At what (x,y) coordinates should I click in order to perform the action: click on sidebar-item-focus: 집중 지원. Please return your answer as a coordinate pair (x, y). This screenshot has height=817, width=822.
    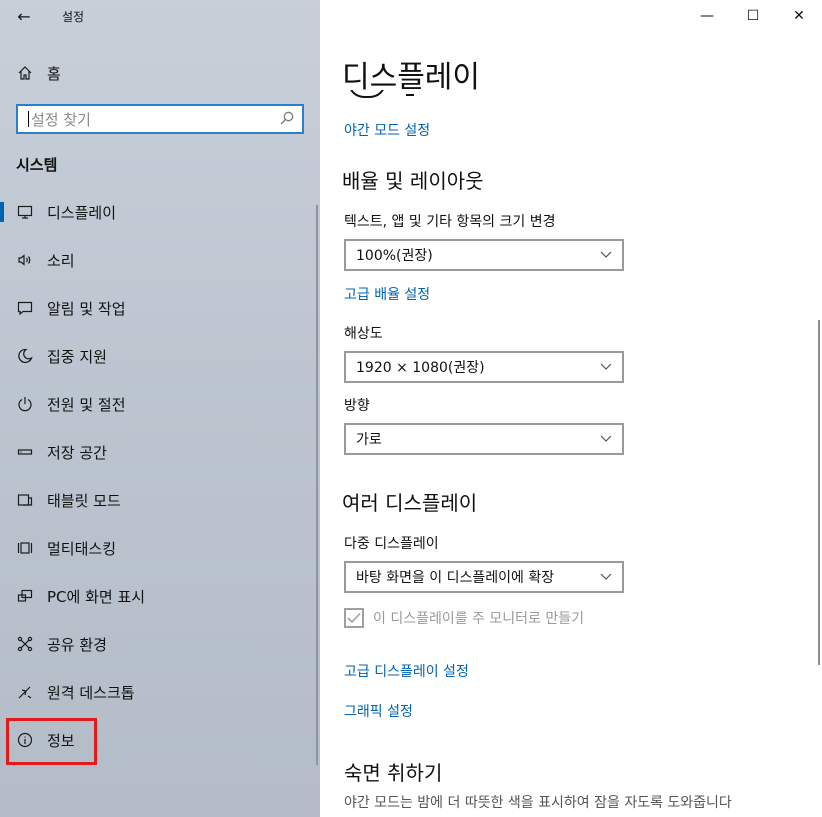
    Looking at the image, I should click on (158, 356).